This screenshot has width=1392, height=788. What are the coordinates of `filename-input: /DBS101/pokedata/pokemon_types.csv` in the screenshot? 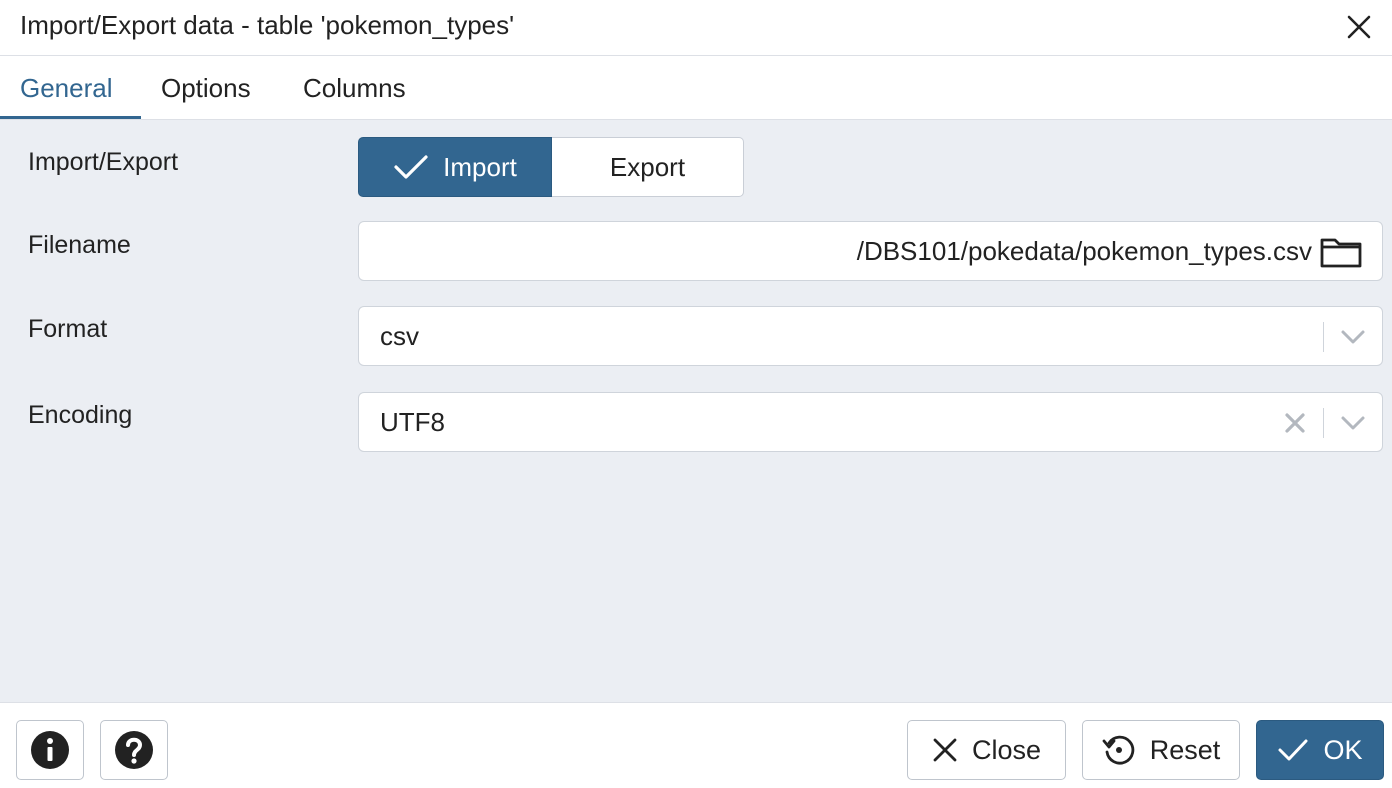 It's located at (870, 251).